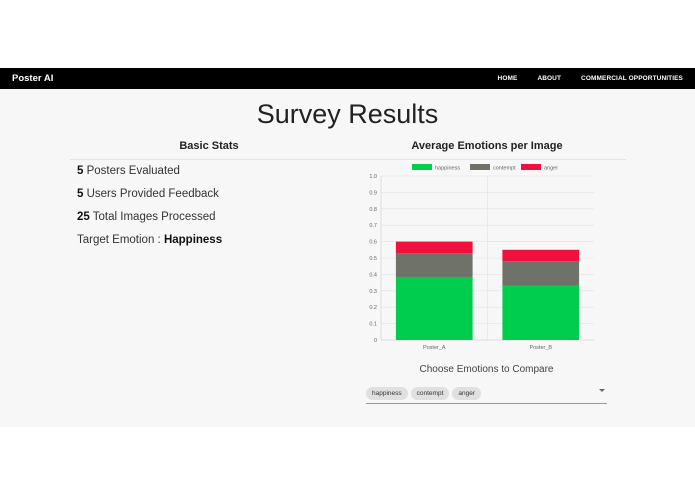 The width and height of the screenshot is (695, 494). I want to click on chip-contempt: contempt, so click(430, 393).